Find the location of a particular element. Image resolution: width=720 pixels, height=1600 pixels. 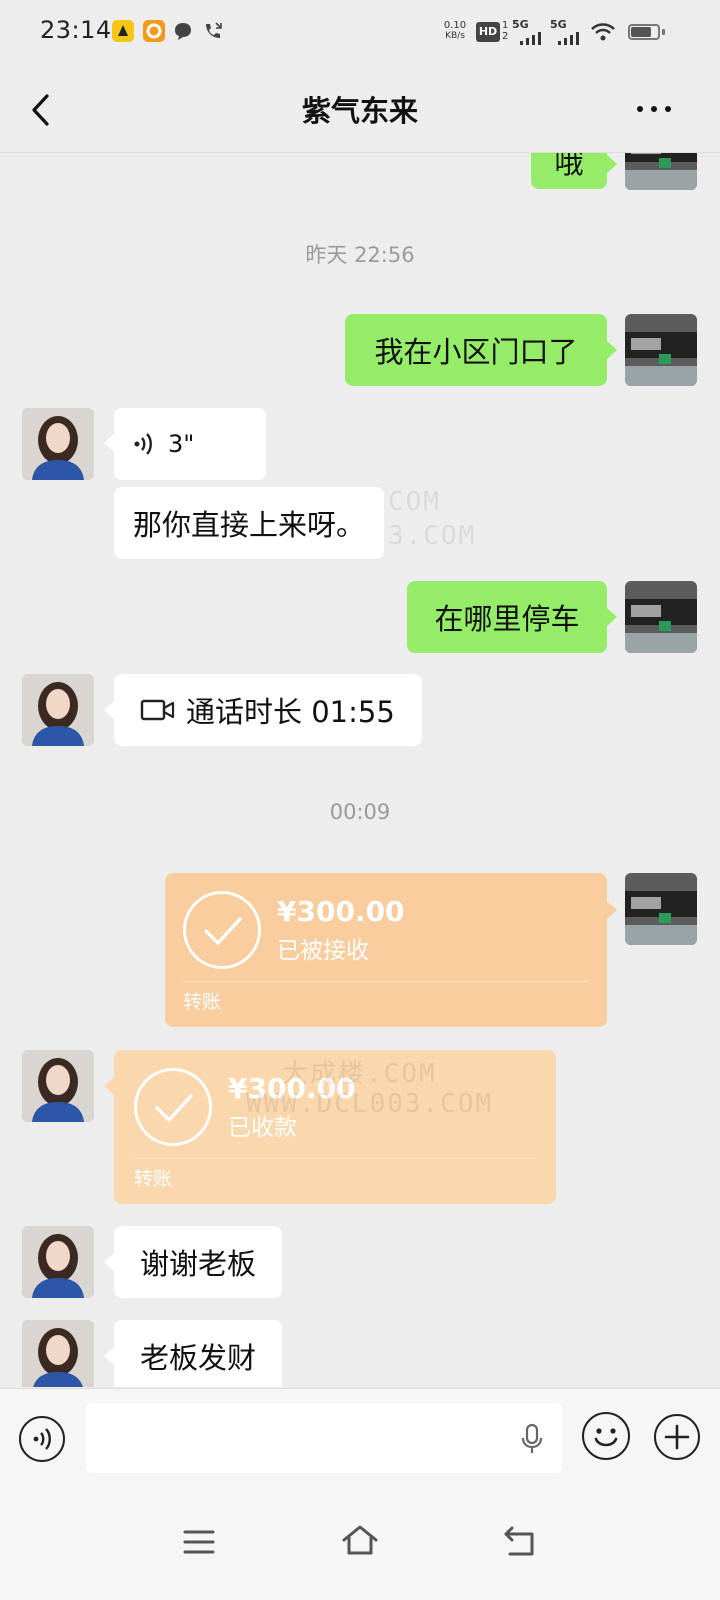

message-text: 我在小区门口了 is located at coordinates (476, 352).